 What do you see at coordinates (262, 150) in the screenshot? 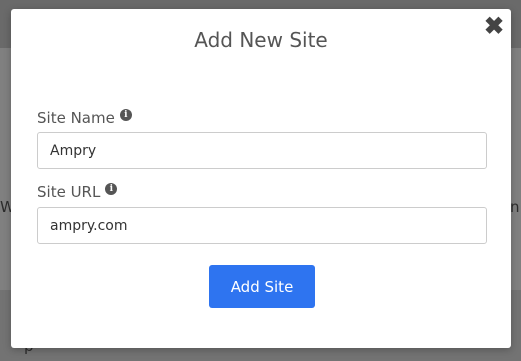
I see `site-name-input` at bounding box center [262, 150].